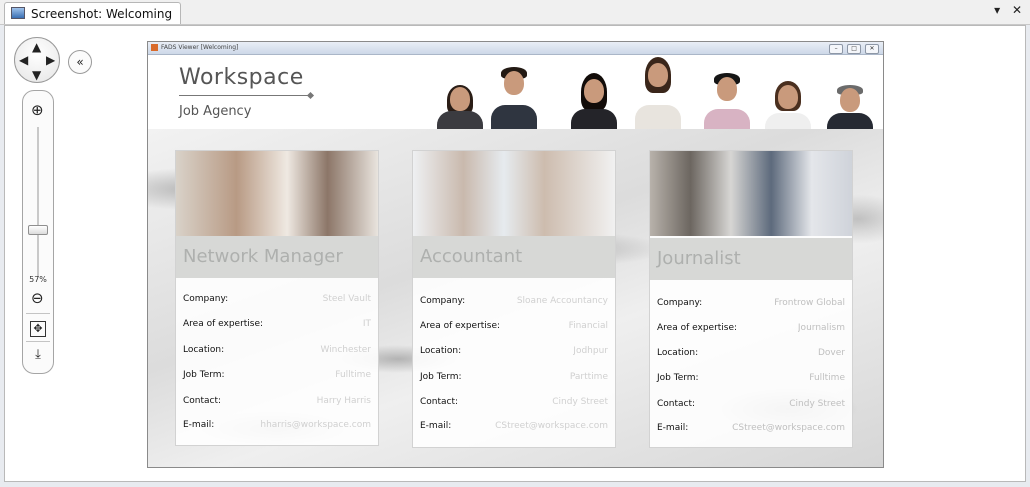 This screenshot has height=487, width=1030. I want to click on field-value: Winchester, so click(345, 350).